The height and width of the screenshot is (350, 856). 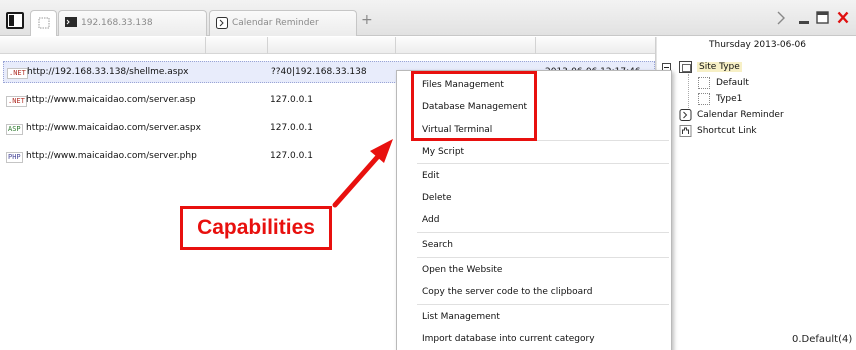 What do you see at coordinates (362, 173) in the screenshot?
I see `annotation-arrow-icon` at bounding box center [362, 173].